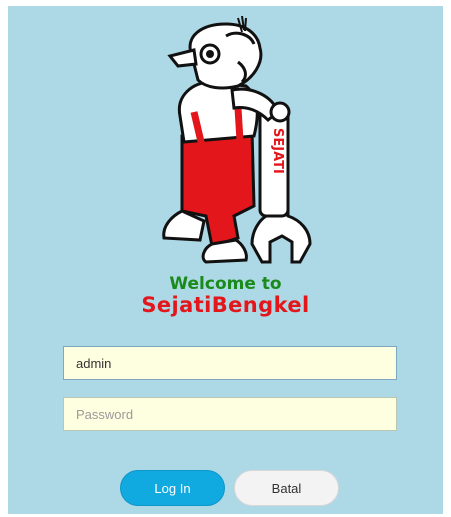 Image resolution: width=451 pixels, height=517 pixels. What do you see at coordinates (230, 414) in the screenshot?
I see `password-field` at bounding box center [230, 414].